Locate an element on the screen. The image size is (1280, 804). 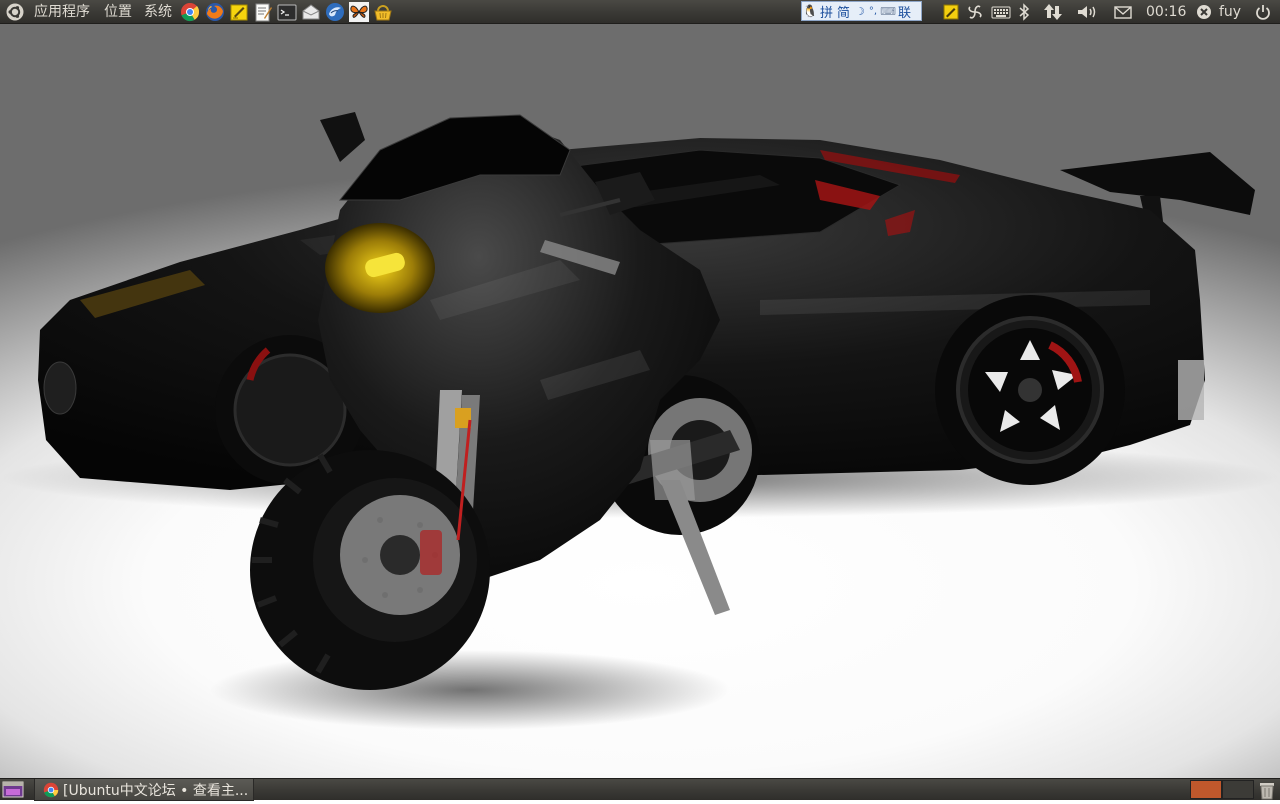
input-method-bar: 🐧 拼 简 ☽ °, ⌨ 联 is located at coordinates (861, 11).